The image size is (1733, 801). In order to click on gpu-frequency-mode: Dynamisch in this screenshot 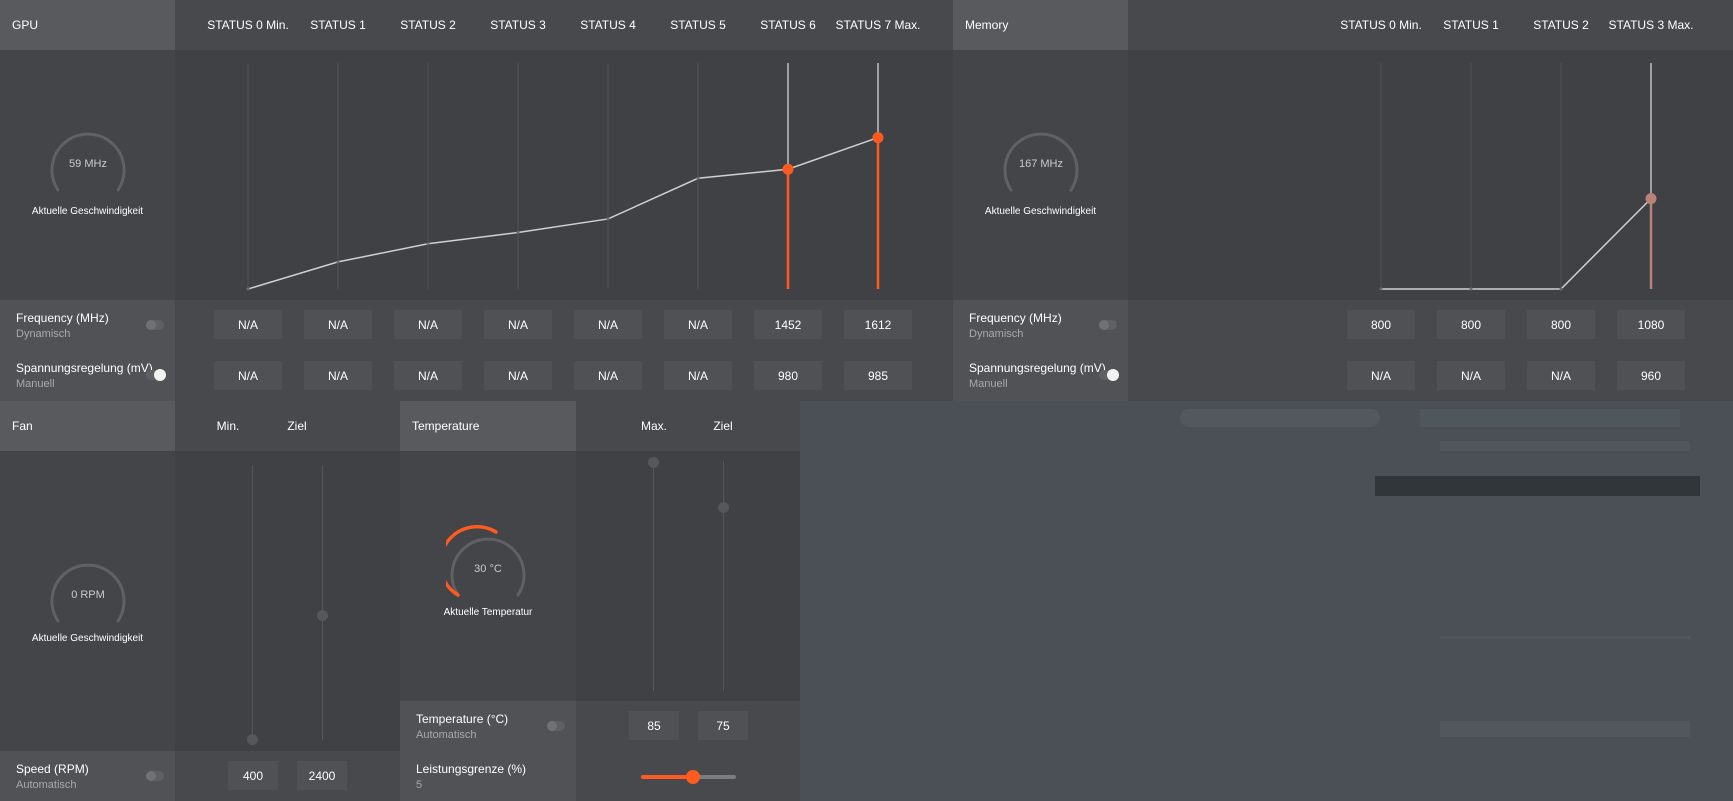, I will do `click(43, 334)`.